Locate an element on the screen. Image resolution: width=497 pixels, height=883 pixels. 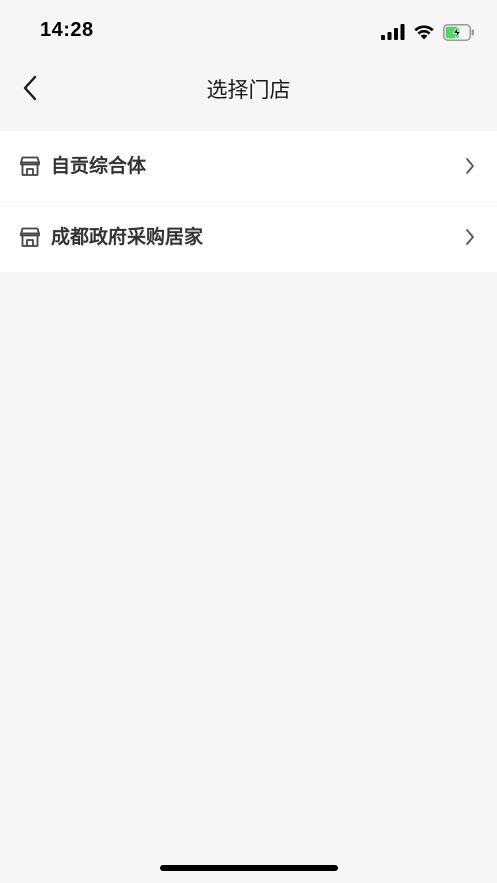
store-name: 成都政府采购居家 is located at coordinates (127, 237).